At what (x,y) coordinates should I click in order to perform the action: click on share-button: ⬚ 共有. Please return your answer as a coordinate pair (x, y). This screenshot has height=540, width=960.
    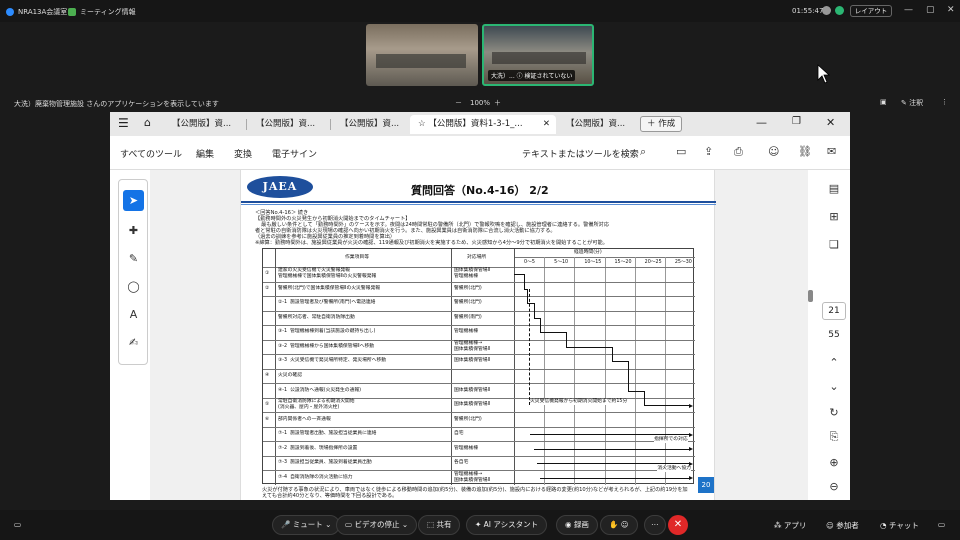
    Looking at the image, I should click on (439, 525).